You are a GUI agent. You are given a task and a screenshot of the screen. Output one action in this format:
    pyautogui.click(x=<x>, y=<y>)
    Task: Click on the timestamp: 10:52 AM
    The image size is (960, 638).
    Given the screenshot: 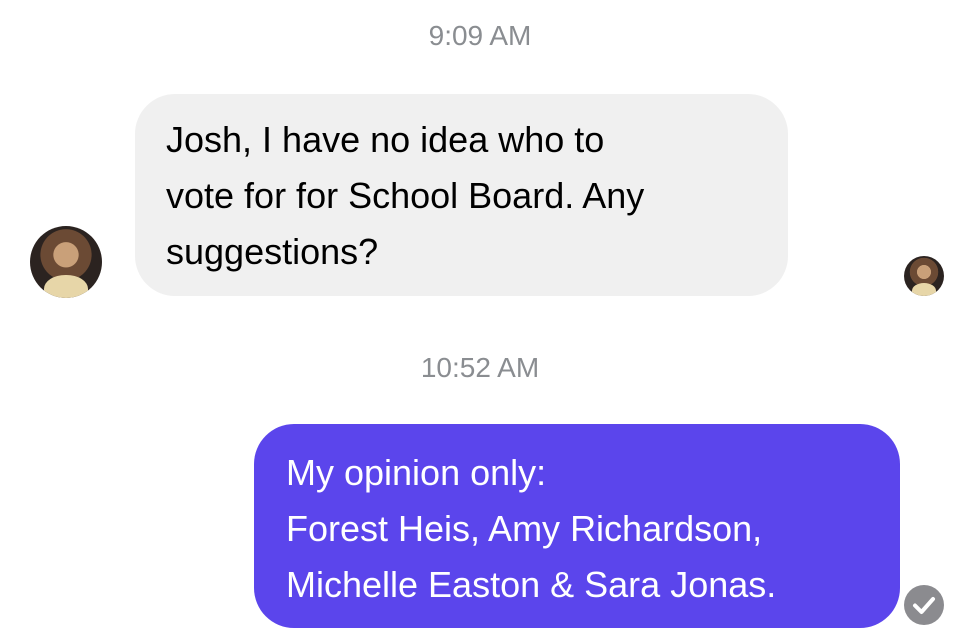 What is the action you would take?
    pyautogui.click(x=480, y=367)
    